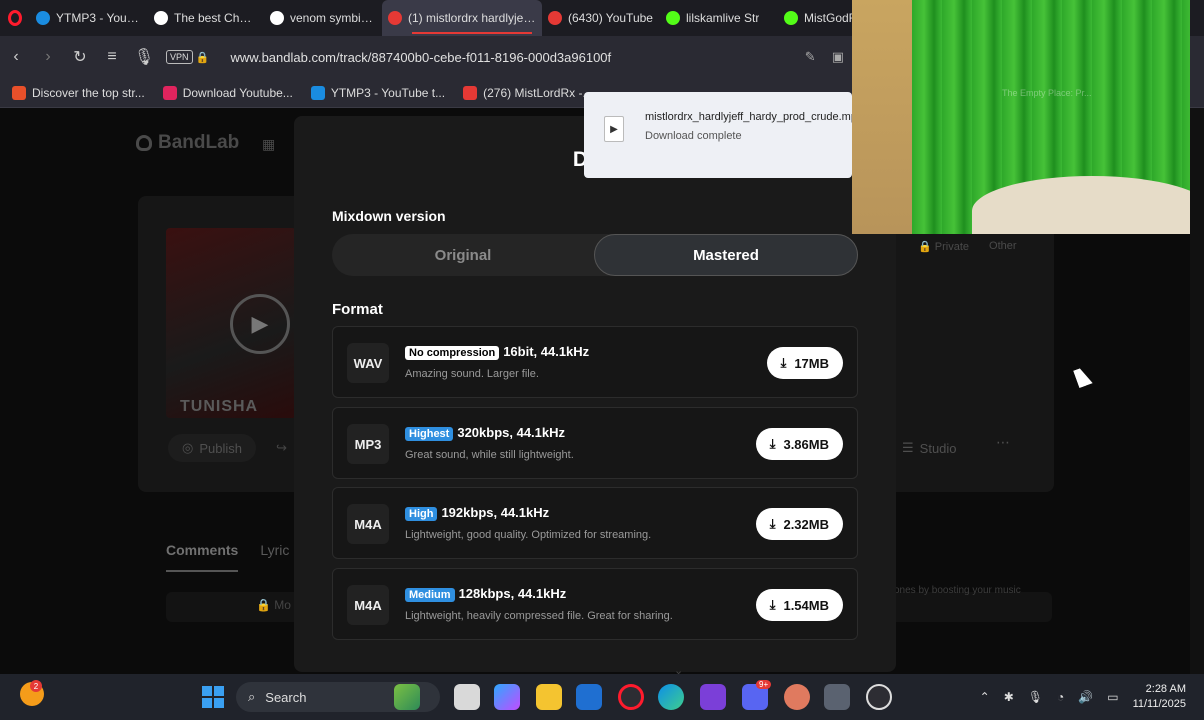 This screenshot has height=720, width=1204. Describe the element at coordinates (589, 697) in the screenshot. I see `outlook-icon` at that location.